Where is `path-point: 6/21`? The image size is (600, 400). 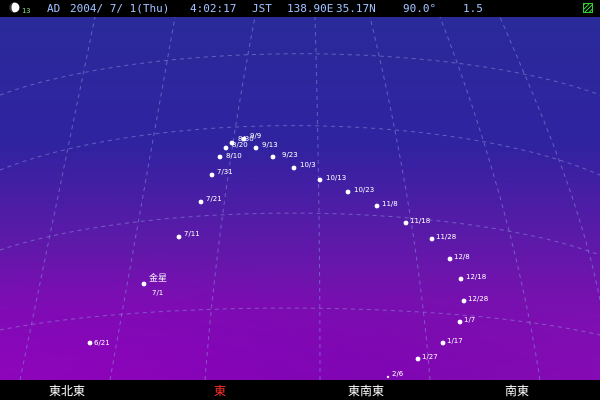 path-point: 6/21 is located at coordinates (98, 343).